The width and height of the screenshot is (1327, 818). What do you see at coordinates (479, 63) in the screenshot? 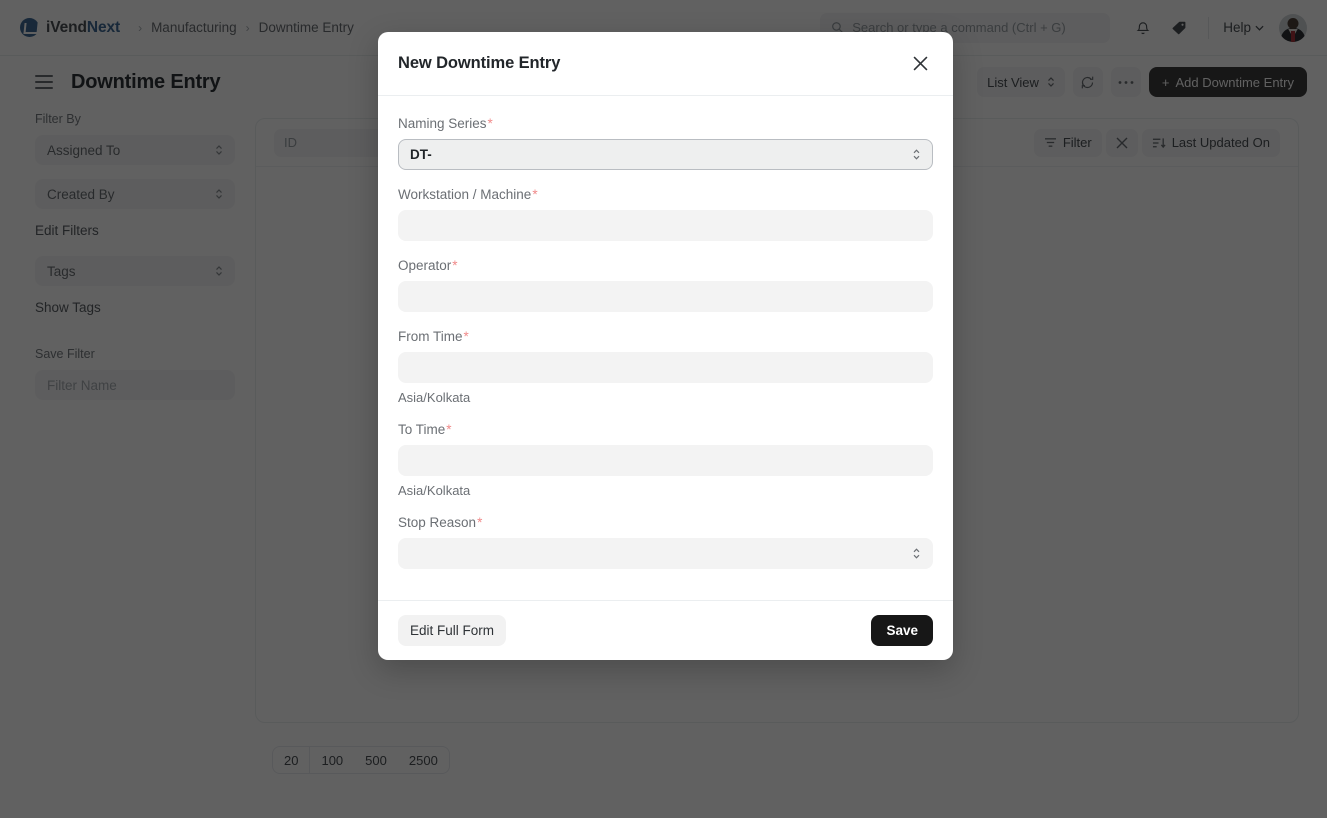
I see `dialog-title: New Downtime Entry` at bounding box center [479, 63].